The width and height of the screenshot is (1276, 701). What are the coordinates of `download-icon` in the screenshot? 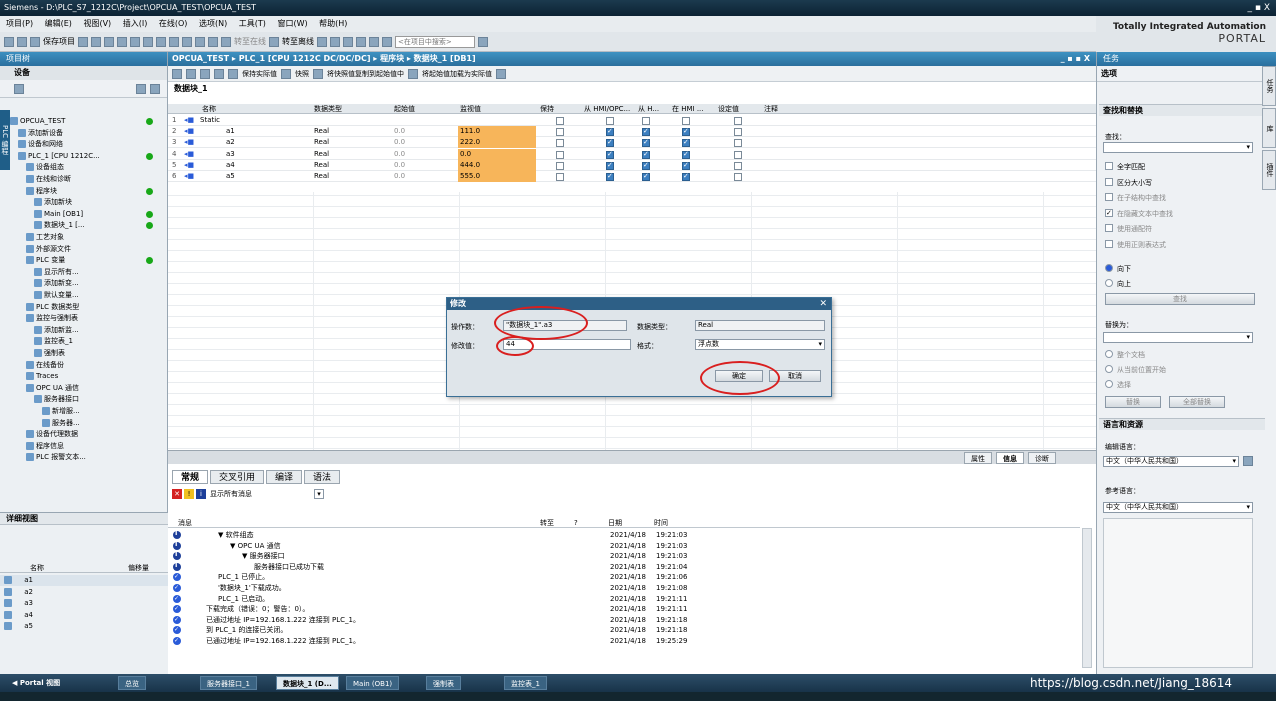 It's located at (187, 41).